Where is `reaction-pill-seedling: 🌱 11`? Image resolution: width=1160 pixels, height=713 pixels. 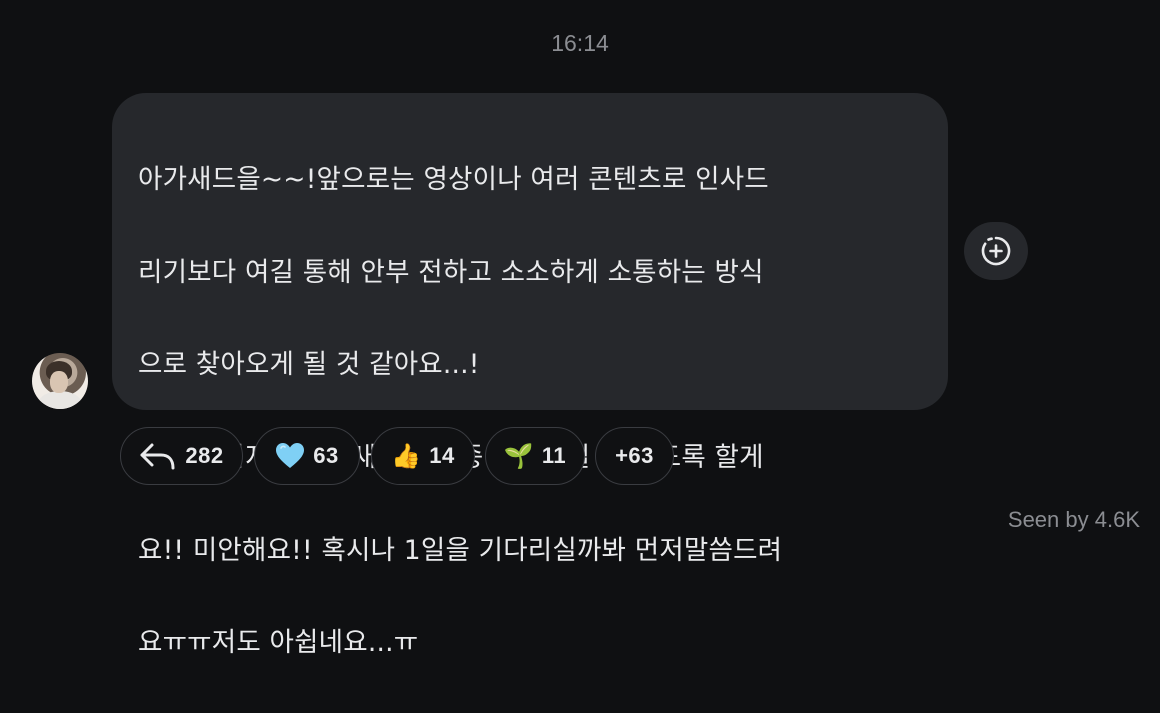 reaction-pill-seedling: 🌱 11 is located at coordinates (535, 456).